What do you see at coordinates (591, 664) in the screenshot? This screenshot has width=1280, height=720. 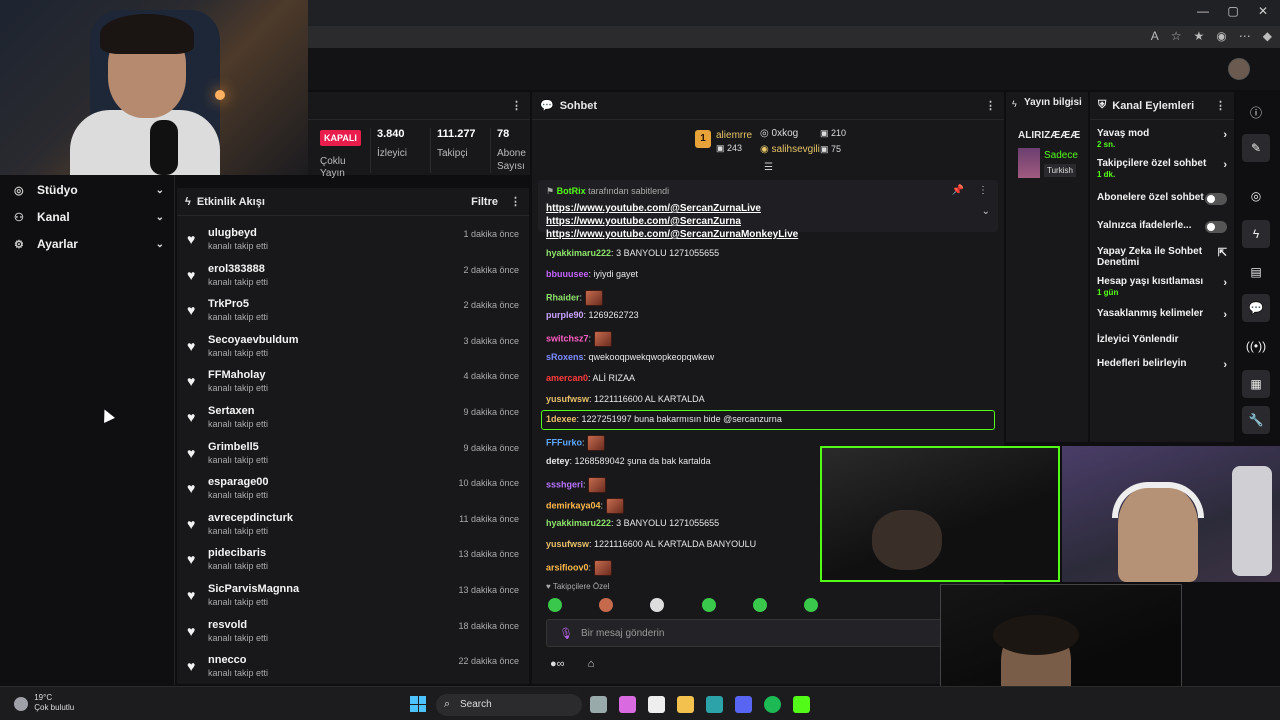 I see `shop-icon: ⌂` at bounding box center [591, 664].